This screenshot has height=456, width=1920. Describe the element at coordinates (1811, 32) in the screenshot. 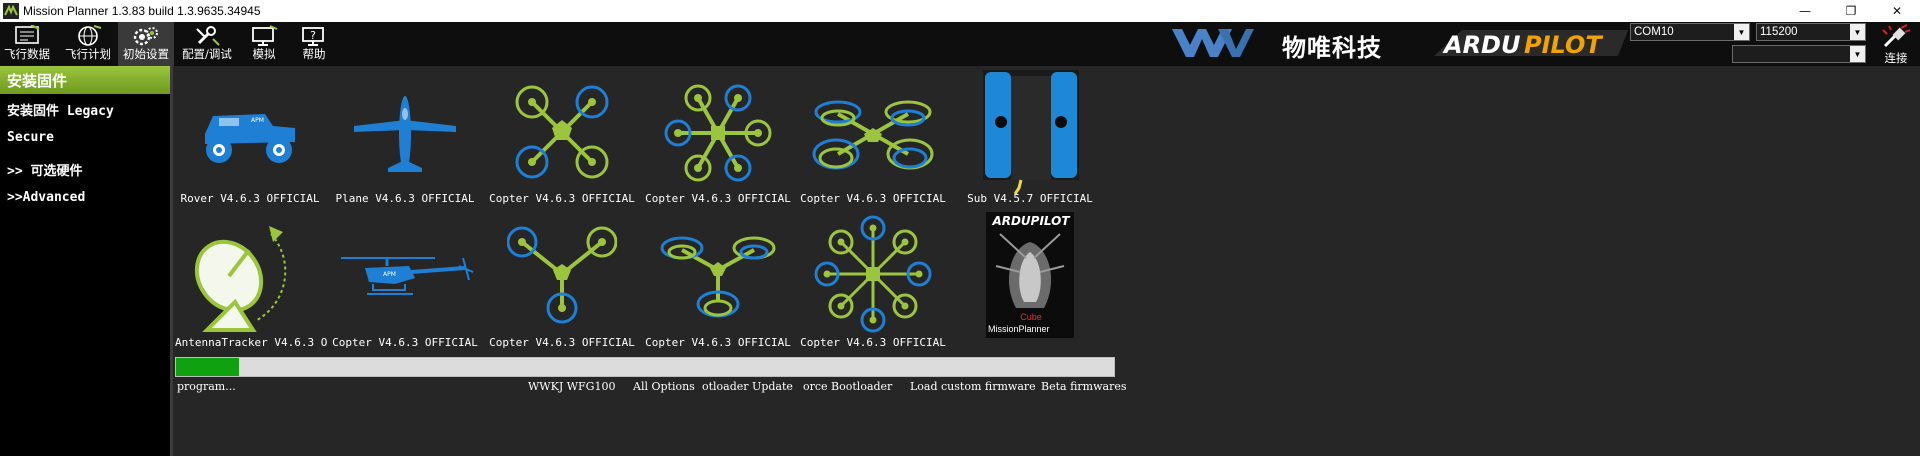

I see `baud-rate-select: 115200 ▼` at that location.